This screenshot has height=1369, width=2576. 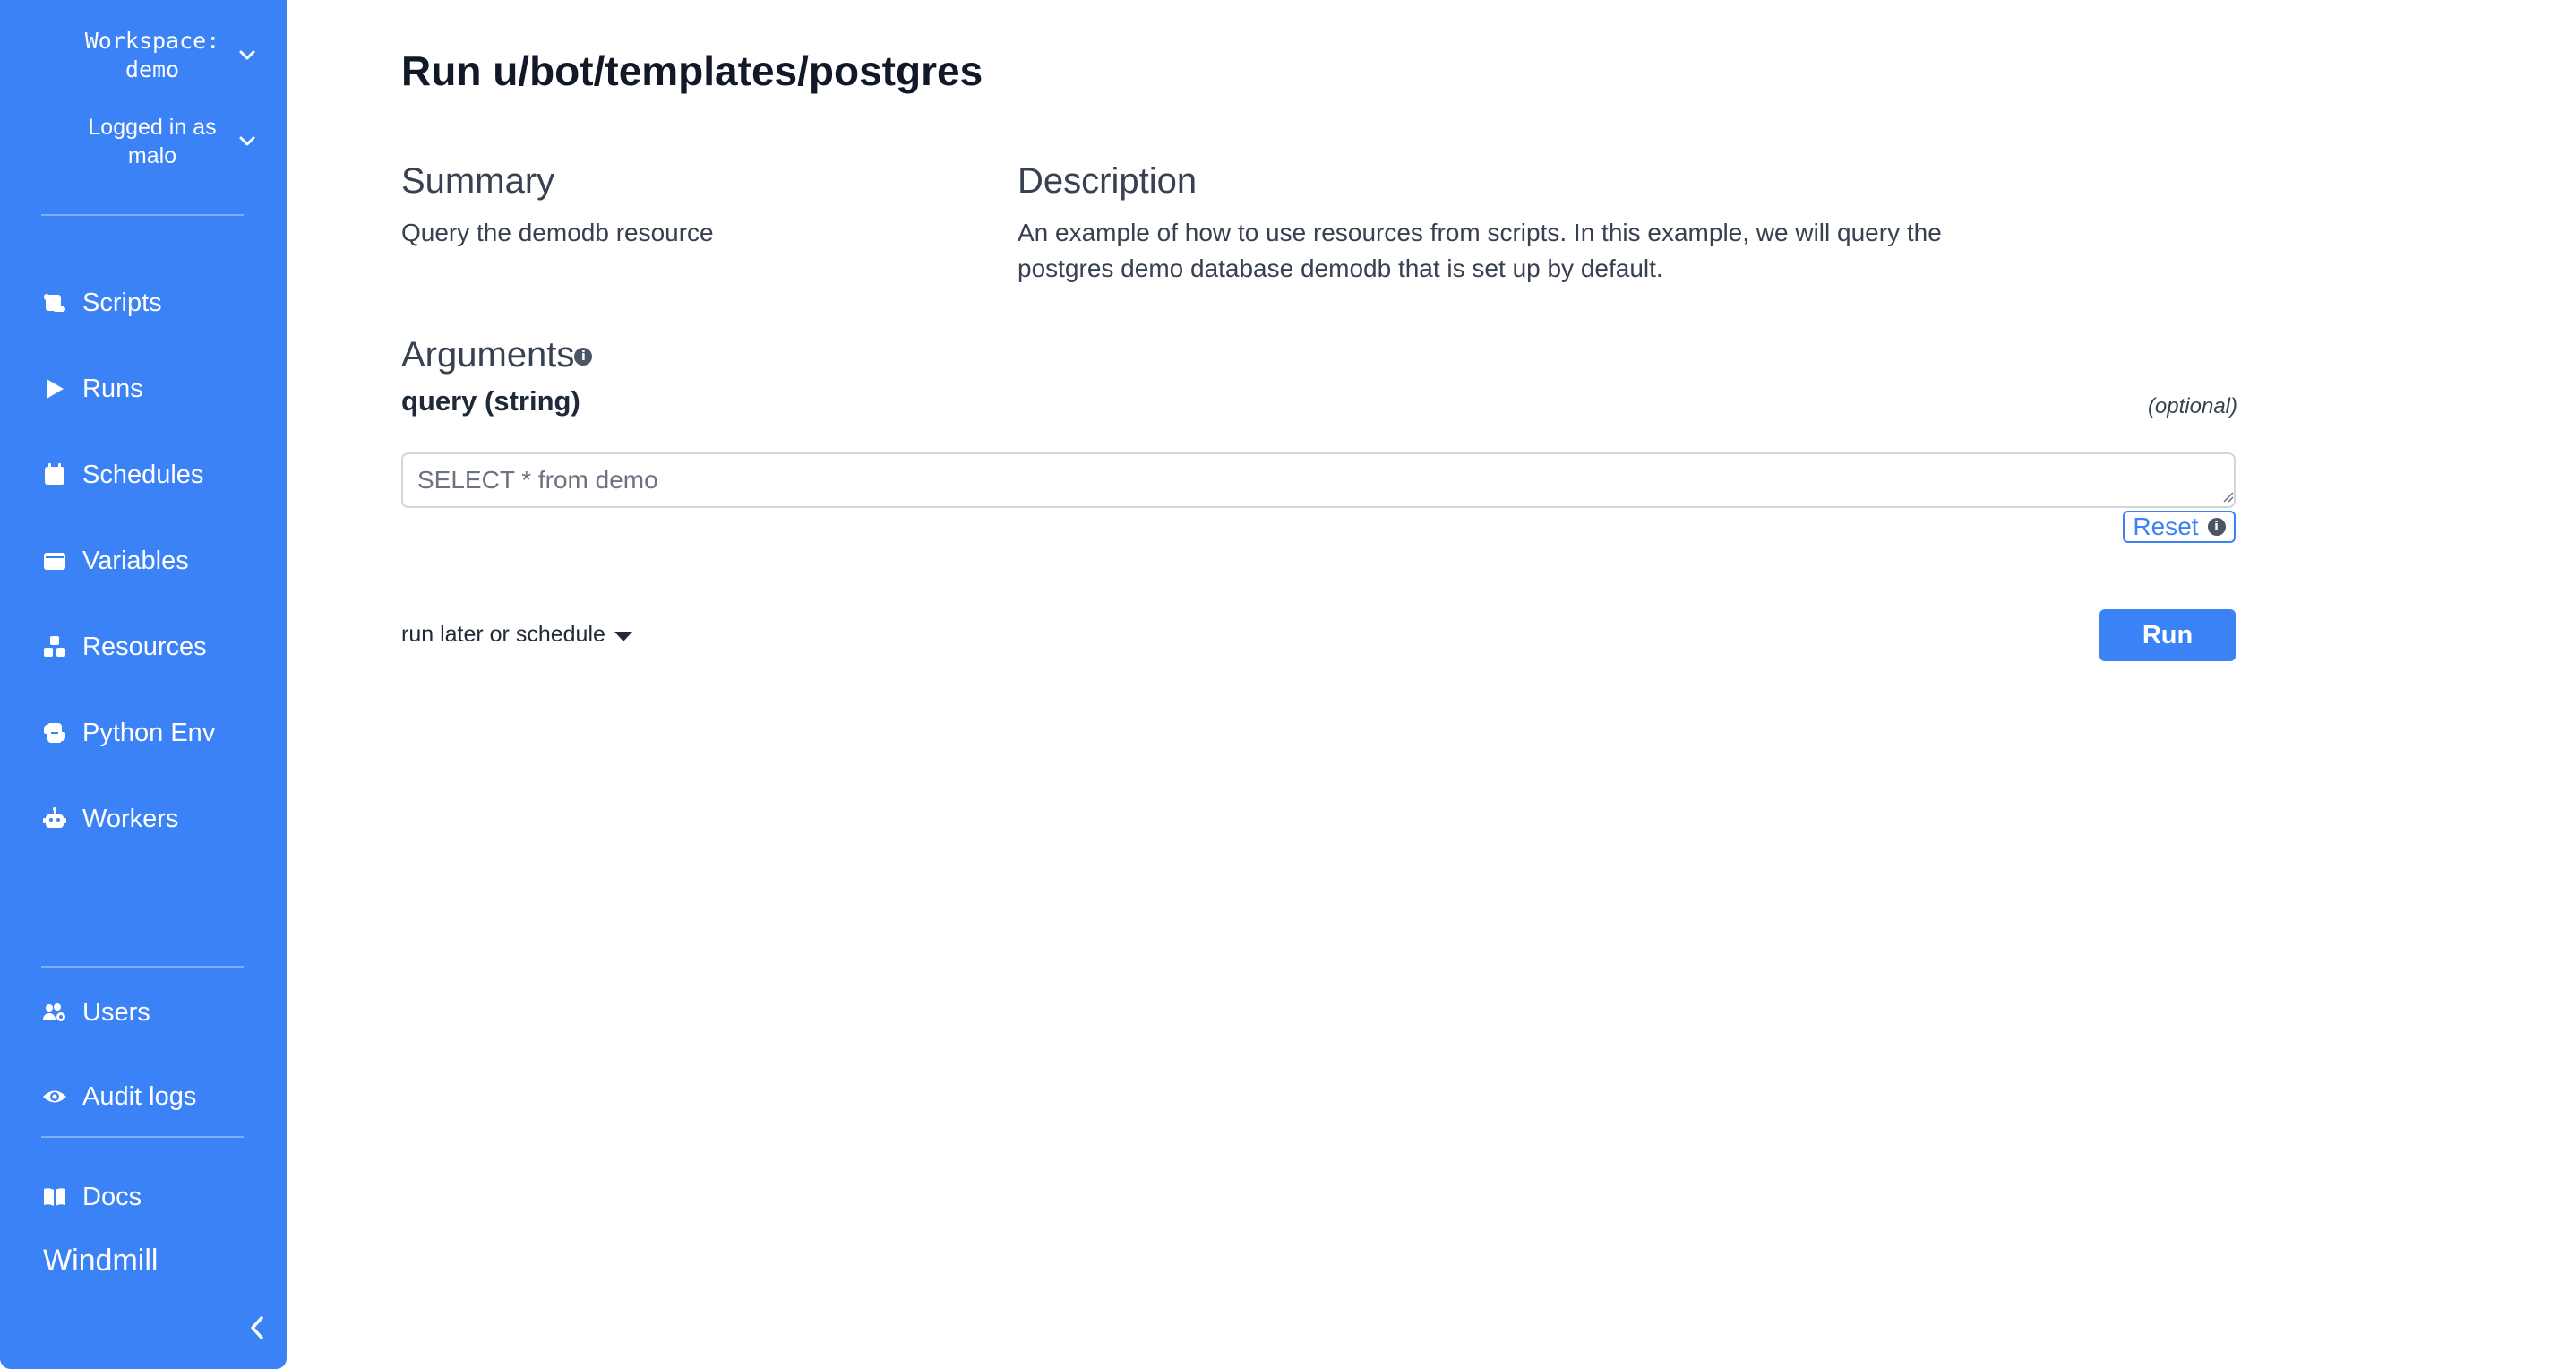 I want to click on caret-down-icon, so click(x=623, y=636).